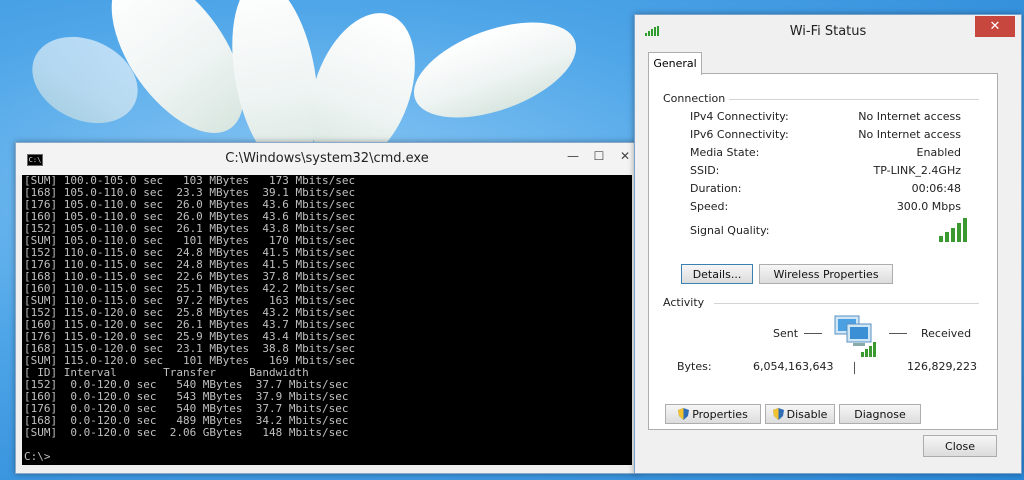 This screenshot has height=480, width=1024. Describe the element at coordinates (938, 152) in the screenshot. I see `media-state-value: Enabled` at that location.